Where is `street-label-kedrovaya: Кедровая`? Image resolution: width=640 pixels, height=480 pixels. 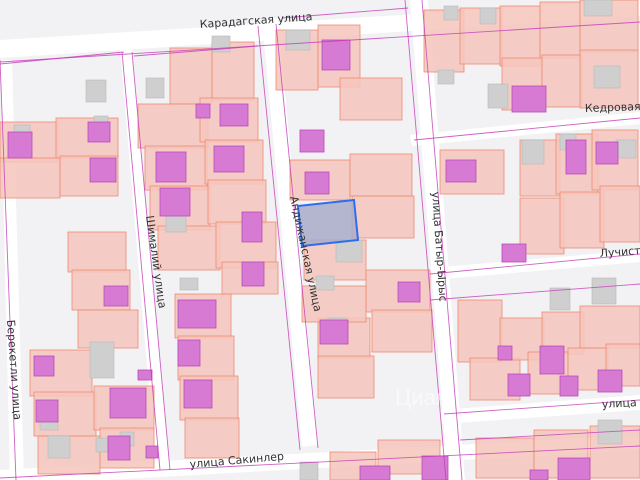
street-label-kedrovaya: Кедровая is located at coordinates (612, 107).